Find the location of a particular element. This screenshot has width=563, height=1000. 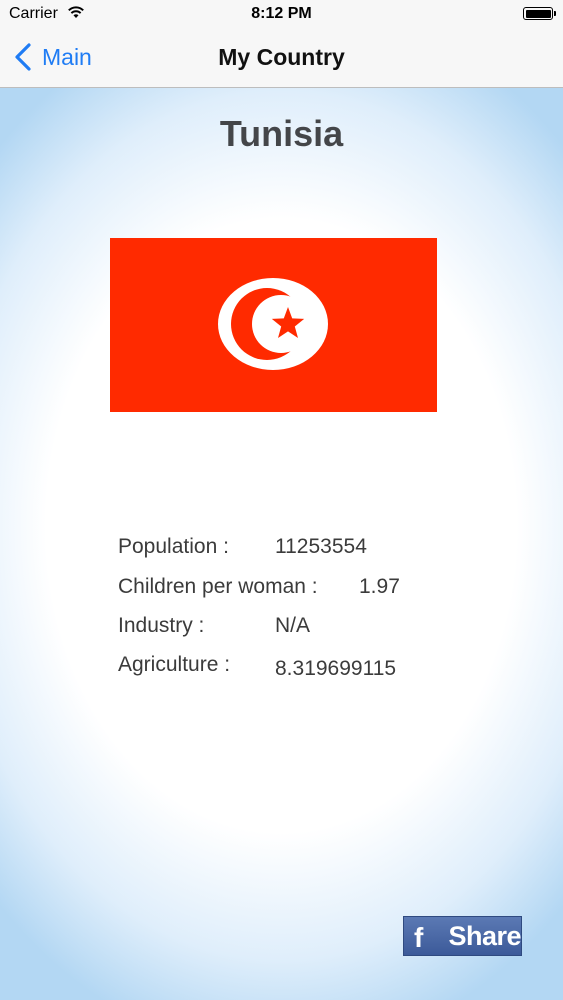

facebook-share-button: f Share is located at coordinates (462, 936).